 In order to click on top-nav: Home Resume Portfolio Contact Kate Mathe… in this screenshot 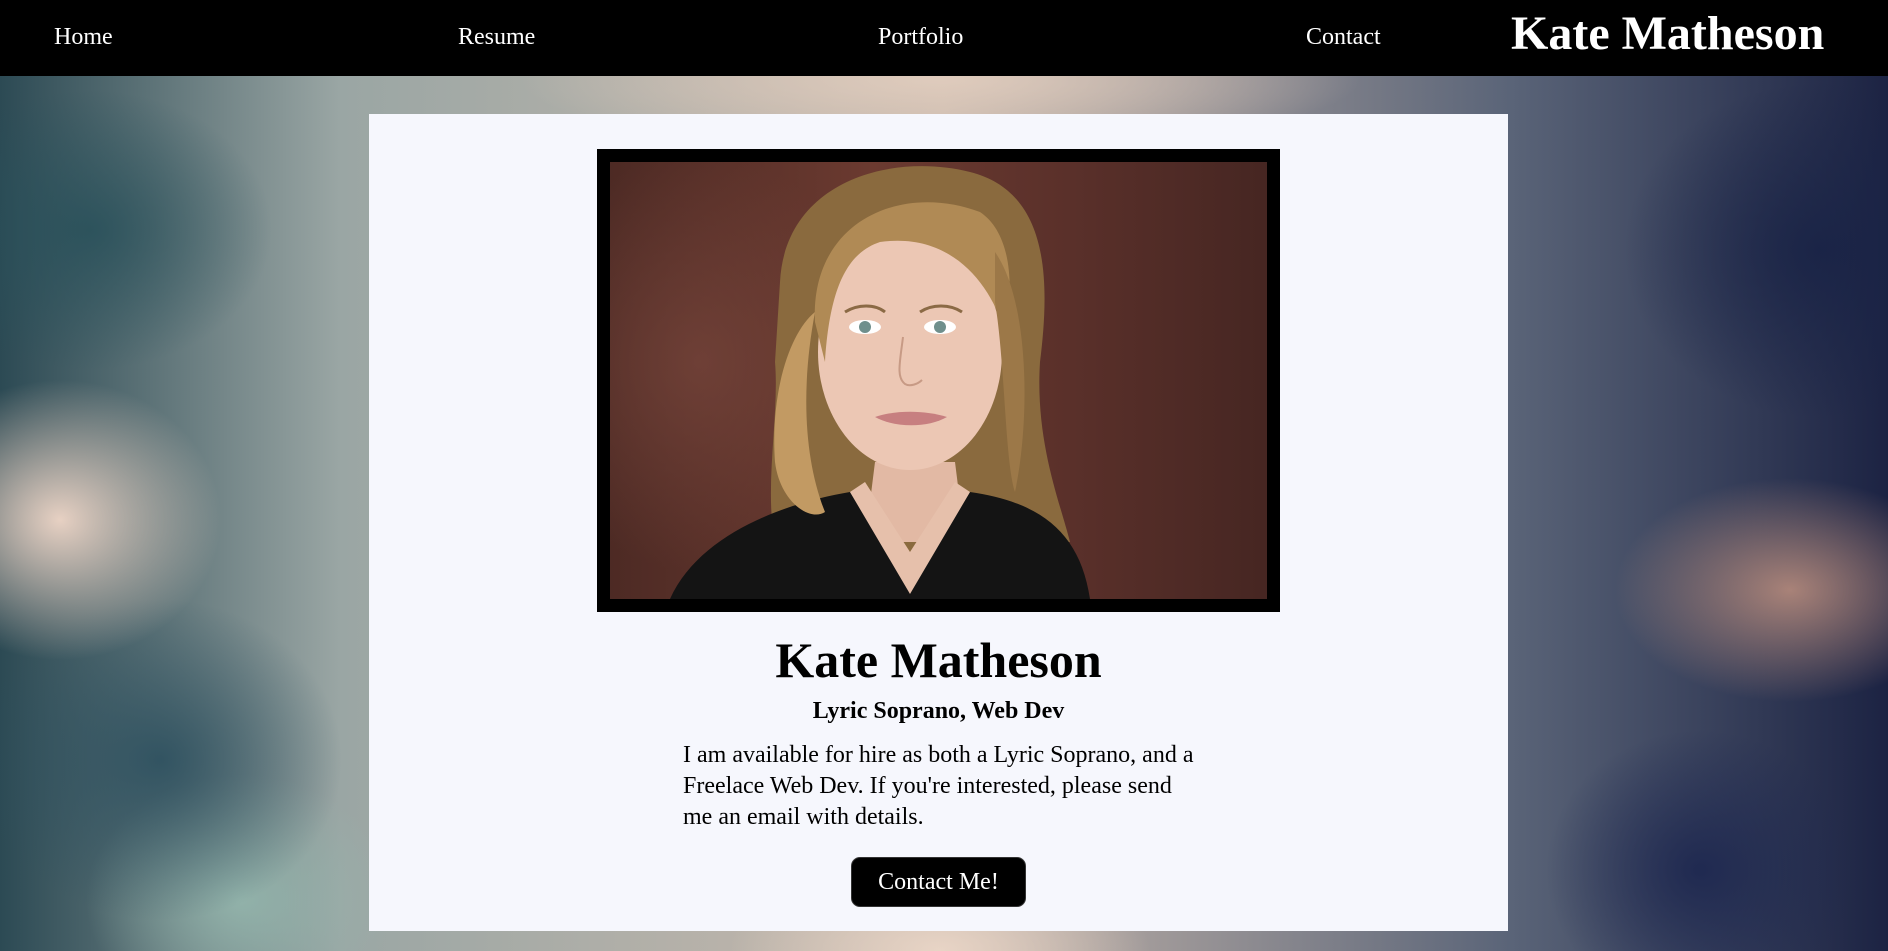, I will do `click(944, 38)`.